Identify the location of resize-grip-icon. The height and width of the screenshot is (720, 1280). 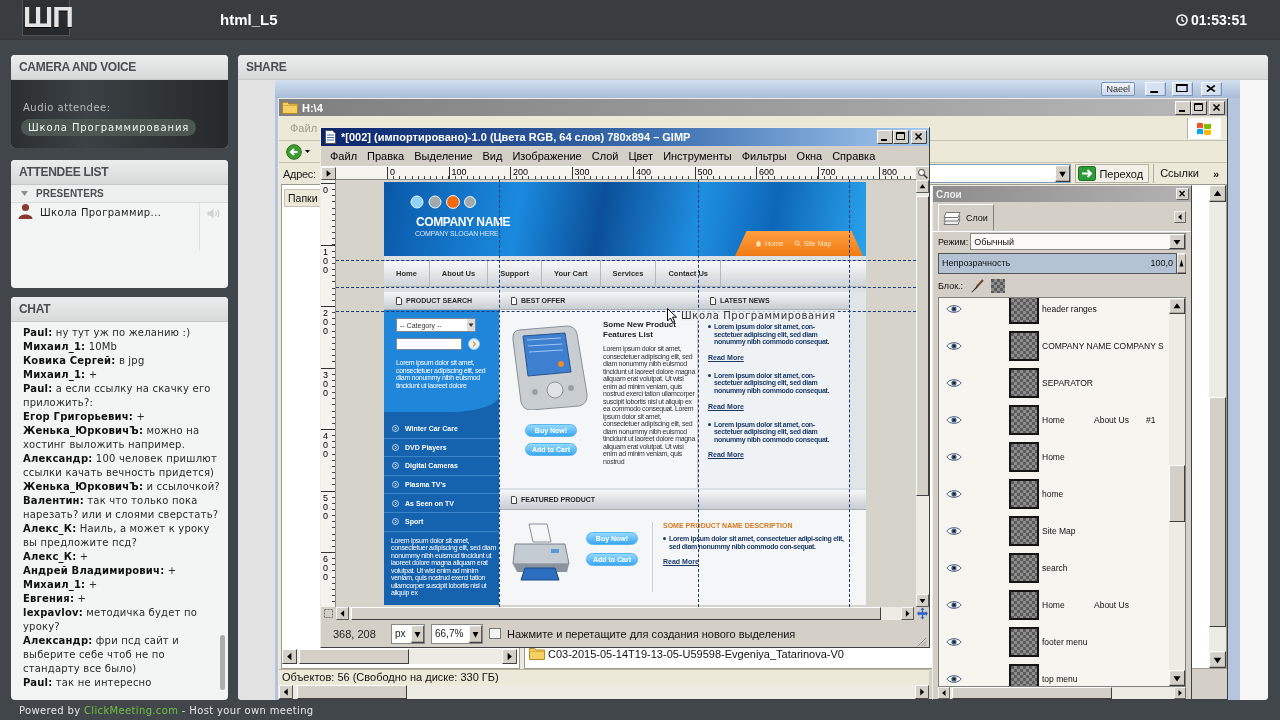
(921, 641).